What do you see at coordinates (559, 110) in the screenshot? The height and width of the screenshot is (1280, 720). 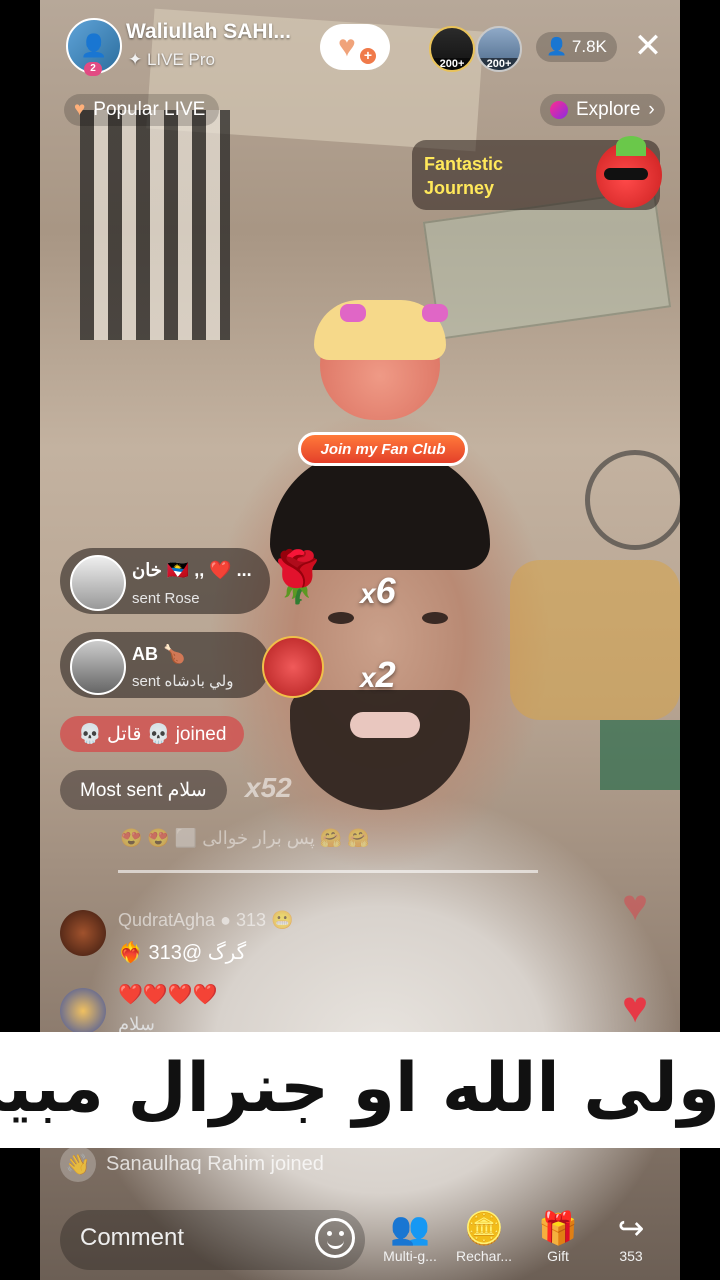 I see `explore-icon` at bounding box center [559, 110].